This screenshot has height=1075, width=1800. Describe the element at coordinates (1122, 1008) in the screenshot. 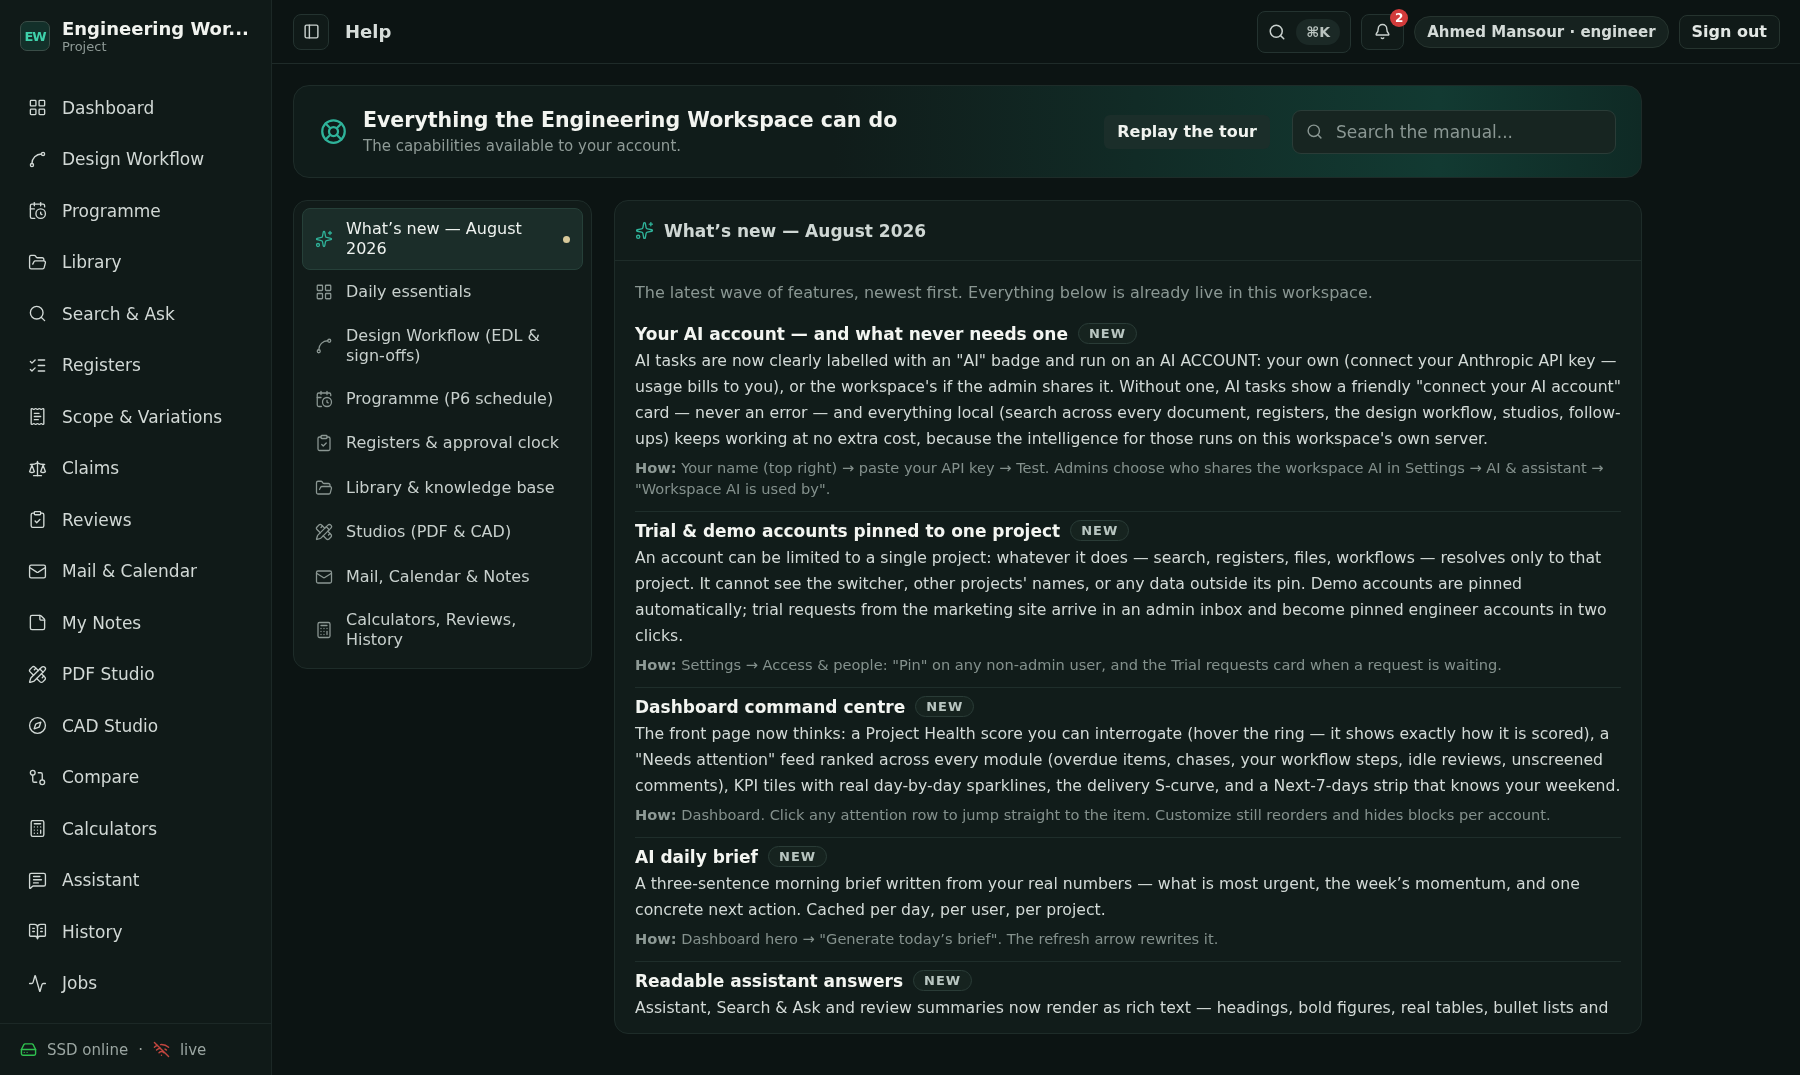

I see `feature-description: Assistant, Search & Ask and review summaries now render as rich text — headings, bold figures, real tables, bullet lists and` at that location.